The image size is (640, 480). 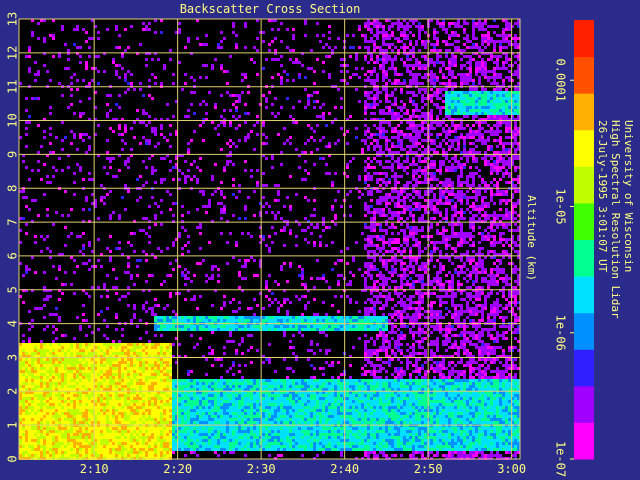 I want to click on x-tick-label: 3:00, so click(x=511, y=469).